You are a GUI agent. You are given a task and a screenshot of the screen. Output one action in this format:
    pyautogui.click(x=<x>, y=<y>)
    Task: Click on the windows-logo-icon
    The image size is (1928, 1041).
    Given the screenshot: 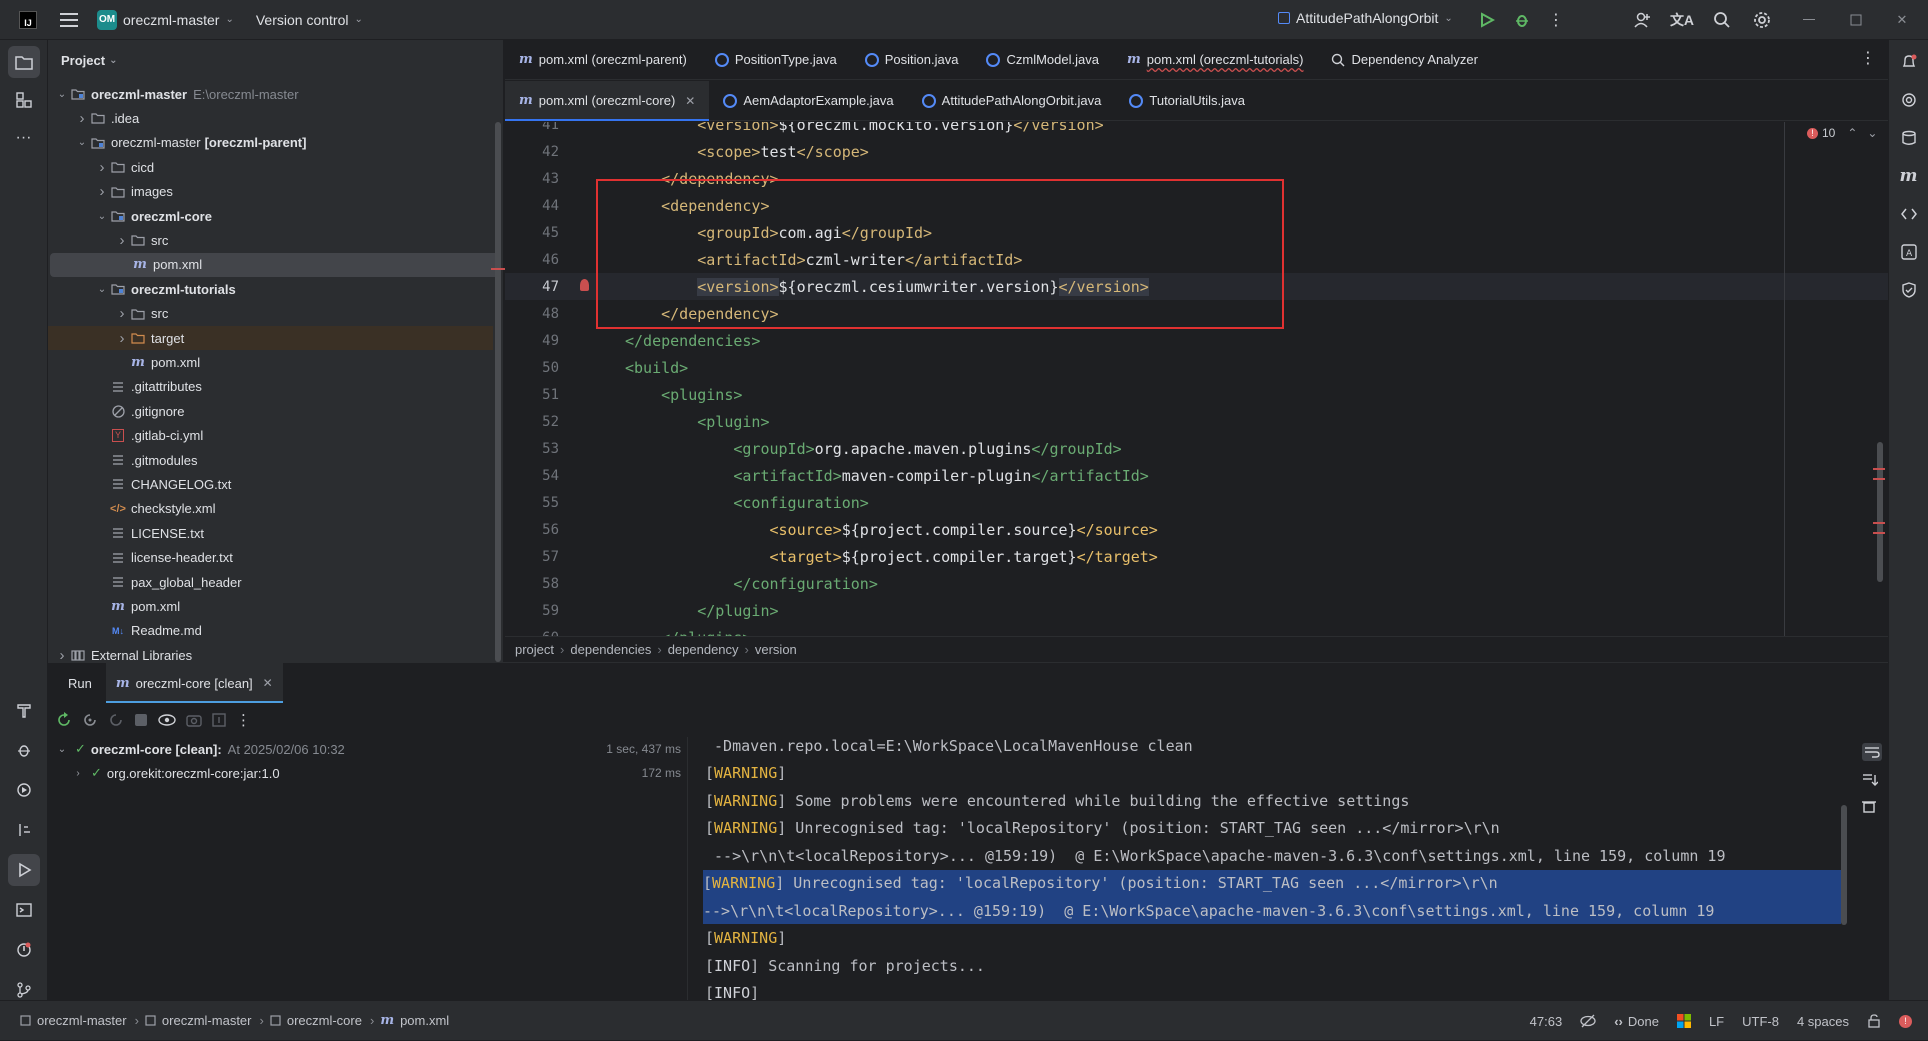 What is the action you would take?
    pyautogui.click(x=1683, y=1021)
    